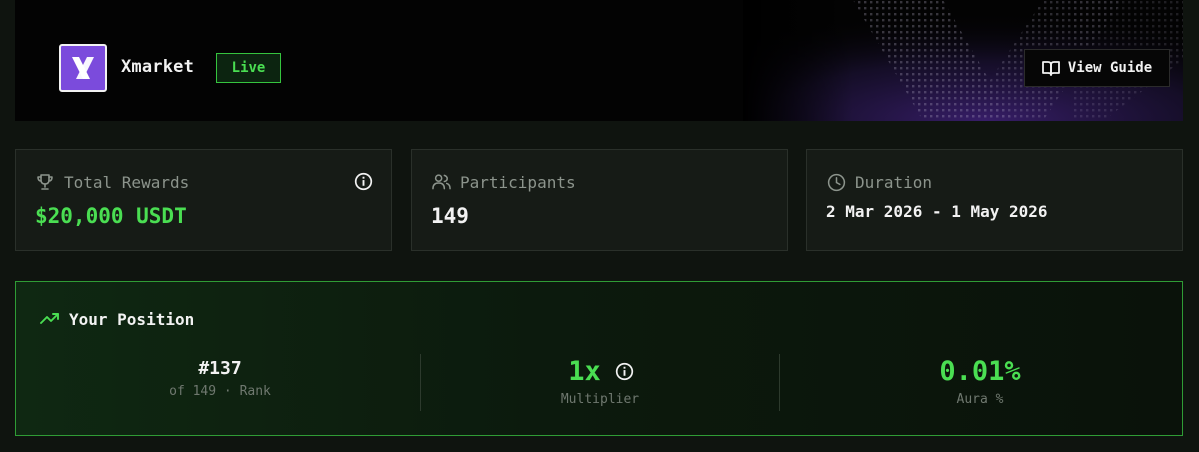 This screenshot has height=452, width=1199. What do you see at coordinates (994, 200) in the screenshot?
I see `duration-card: Duration 2 Mar 2026 - 1 May 2026` at bounding box center [994, 200].